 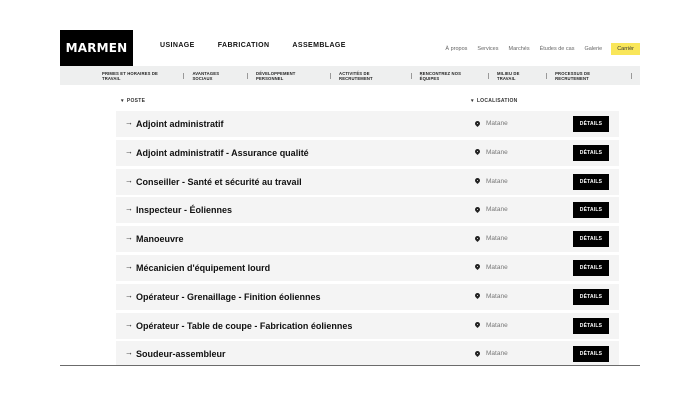 What do you see at coordinates (367, 124) in the screenshot?
I see `job-row: → Adjoint administratif Matane DÉTAILS` at bounding box center [367, 124].